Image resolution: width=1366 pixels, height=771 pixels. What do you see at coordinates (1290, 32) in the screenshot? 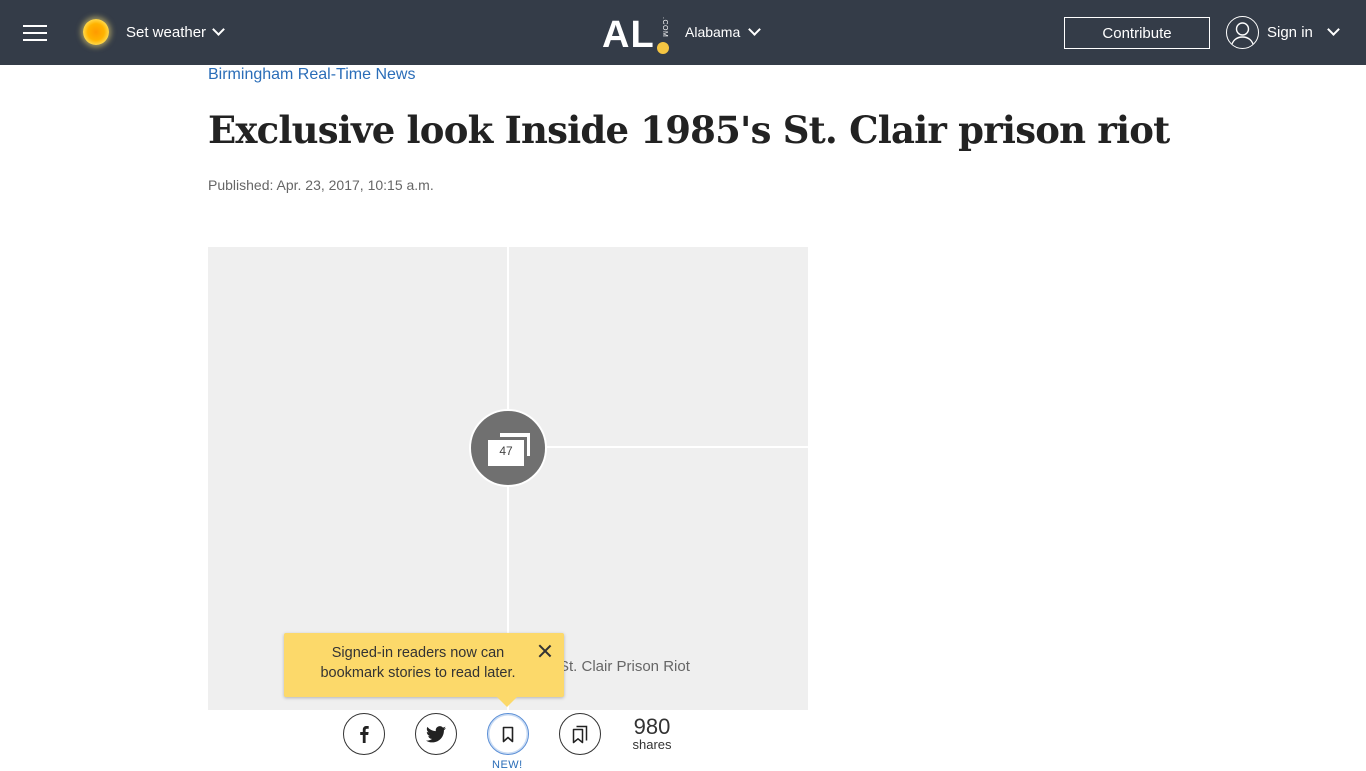
I see `sign-in-label: Sign in` at bounding box center [1290, 32].